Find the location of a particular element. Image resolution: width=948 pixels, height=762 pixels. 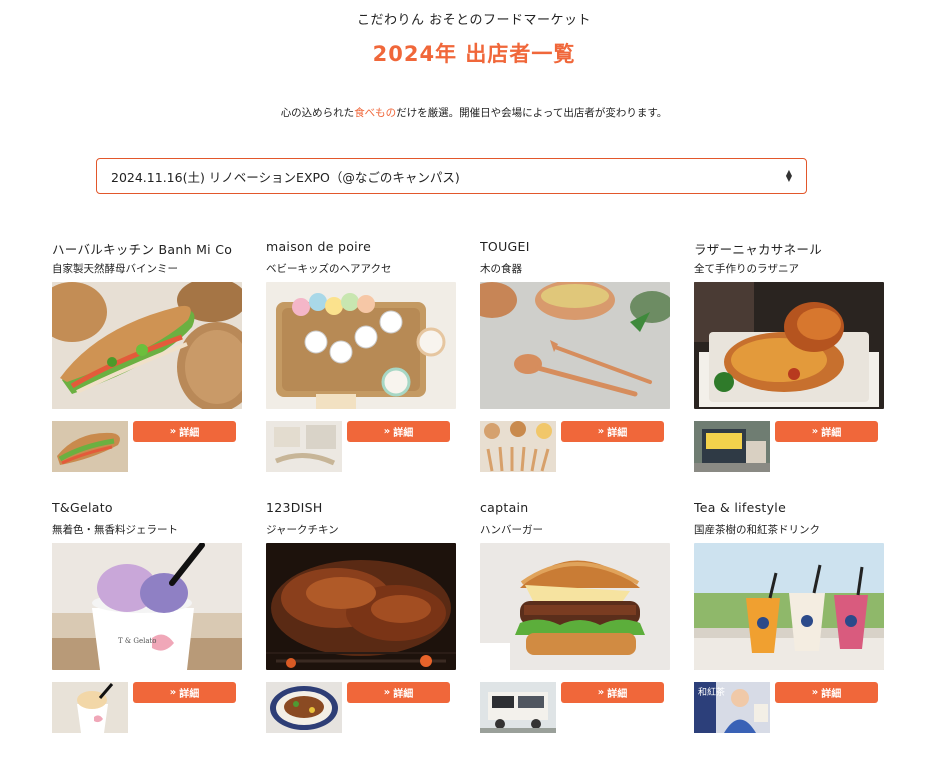

vendor-desc: 自家製天然酵母バインミー is located at coordinates (115, 269).